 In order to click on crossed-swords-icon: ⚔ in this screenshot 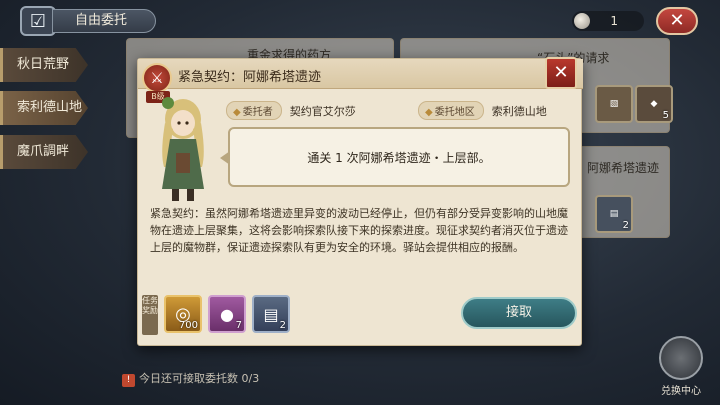, I will do `click(157, 78)`.